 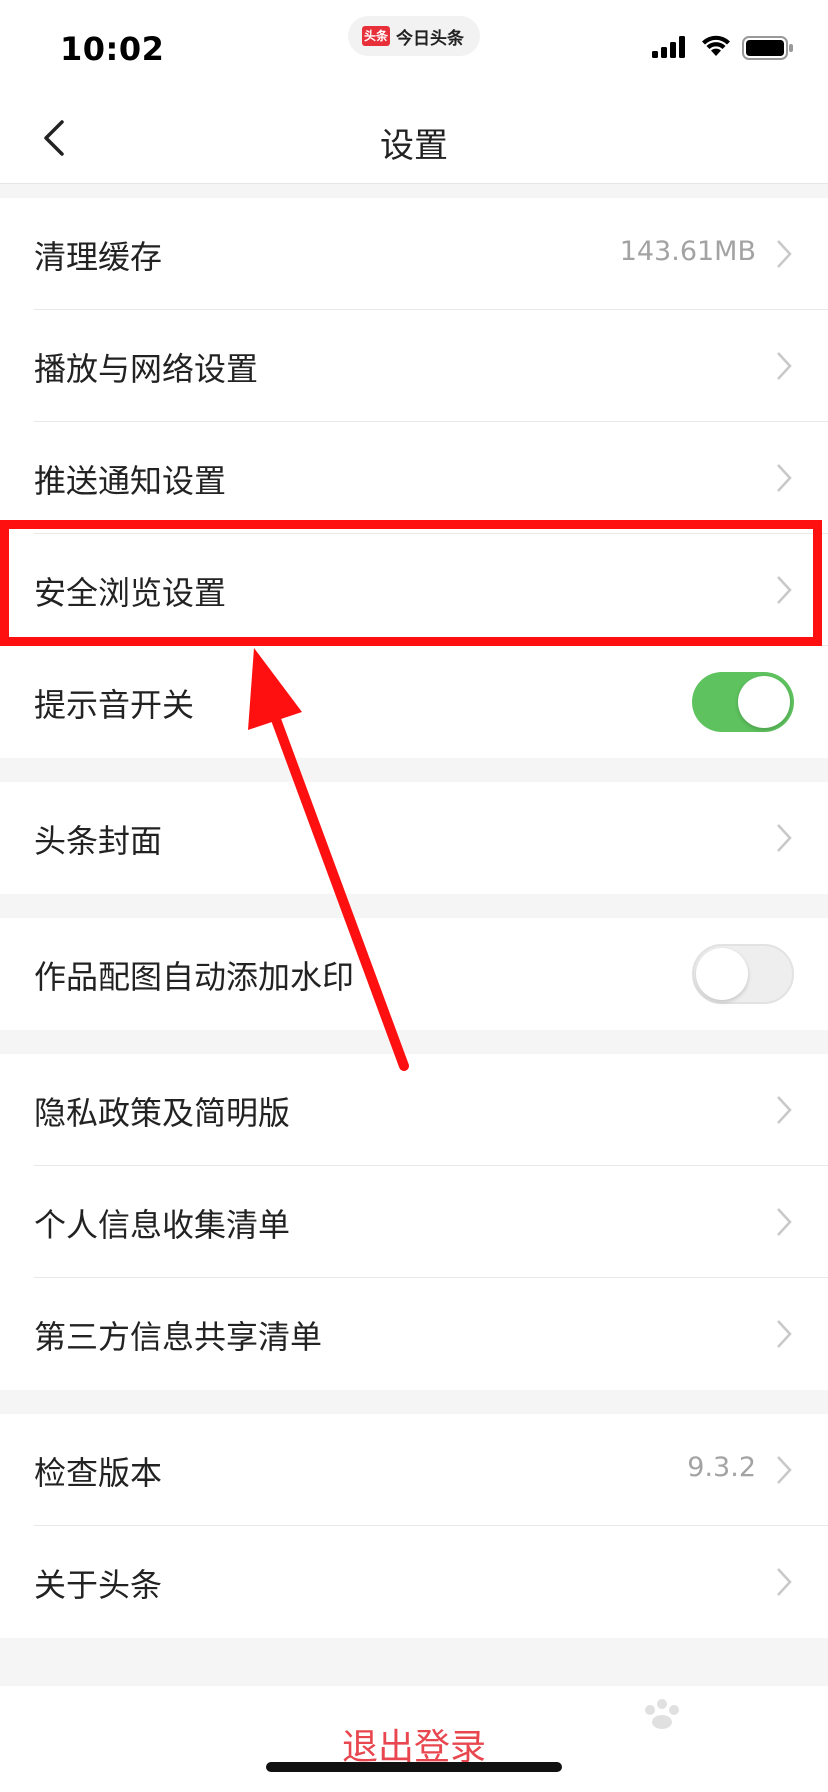 What do you see at coordinates (411, 583) in the screenshot?
I see `annotation-highlight-box` at bounding box center [411, 583].